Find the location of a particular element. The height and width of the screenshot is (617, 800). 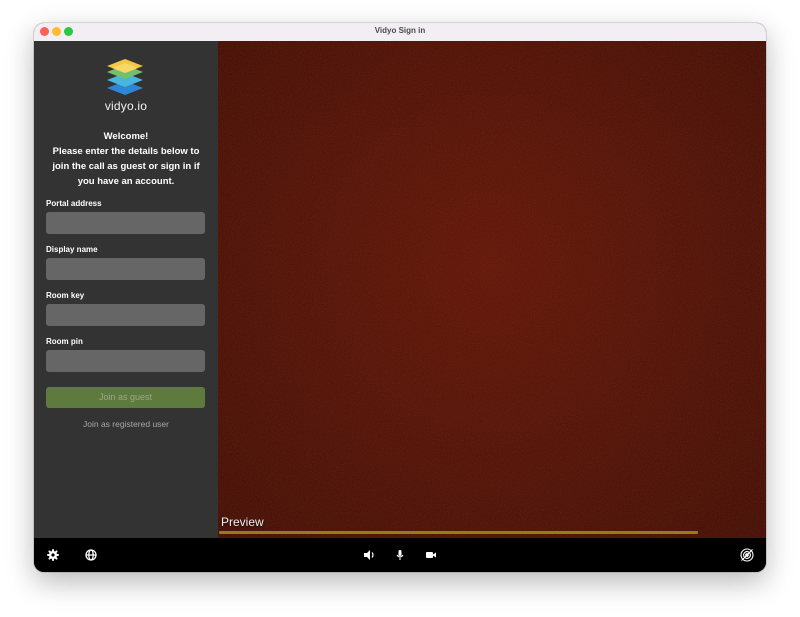

microphone-icon is located at coordinates (400, 555).